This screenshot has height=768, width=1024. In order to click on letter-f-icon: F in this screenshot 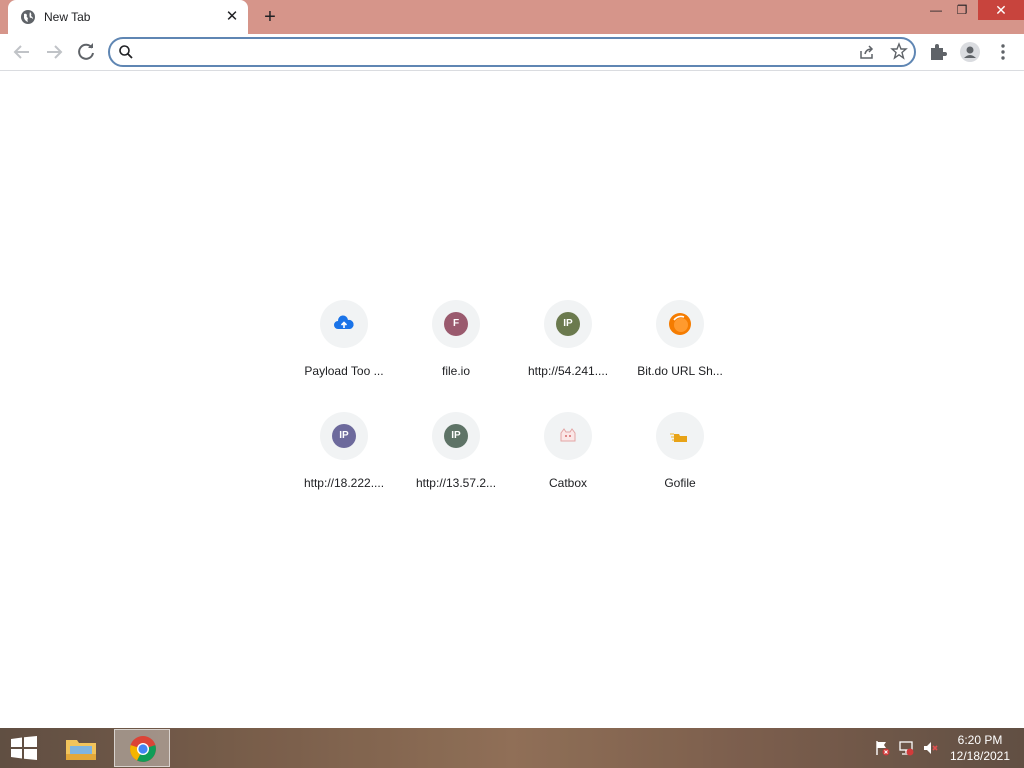, I will do `click(456, 324)`.